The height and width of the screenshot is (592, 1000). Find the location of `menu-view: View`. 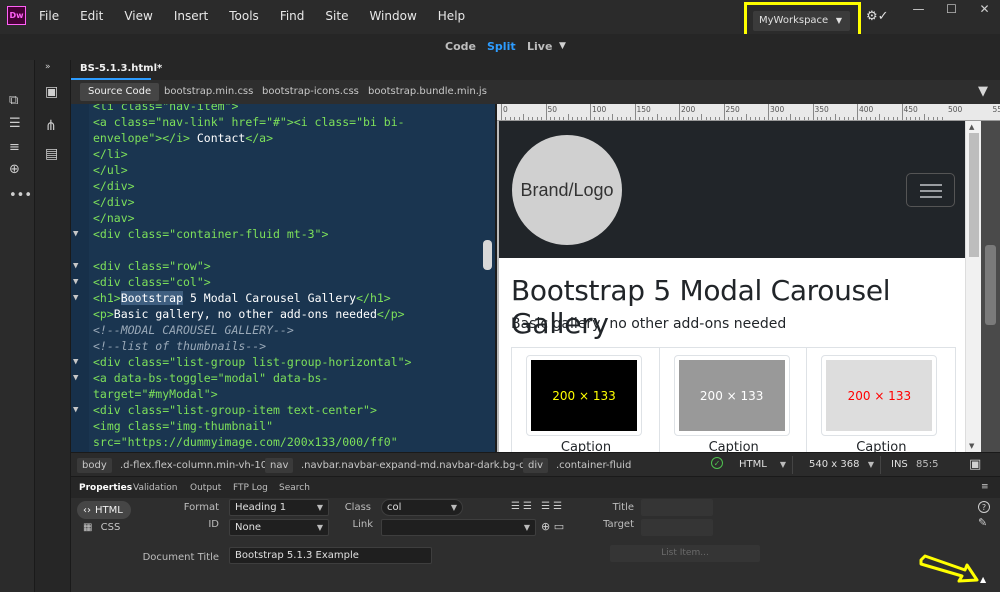

menu-view: View is located at coordinates (138, 16).